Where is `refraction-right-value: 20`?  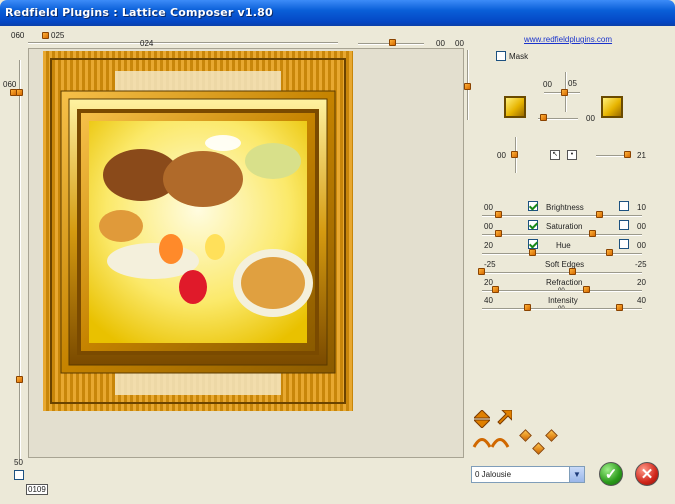 refraction-right-value: 20 is located at coordinates (641, 282).